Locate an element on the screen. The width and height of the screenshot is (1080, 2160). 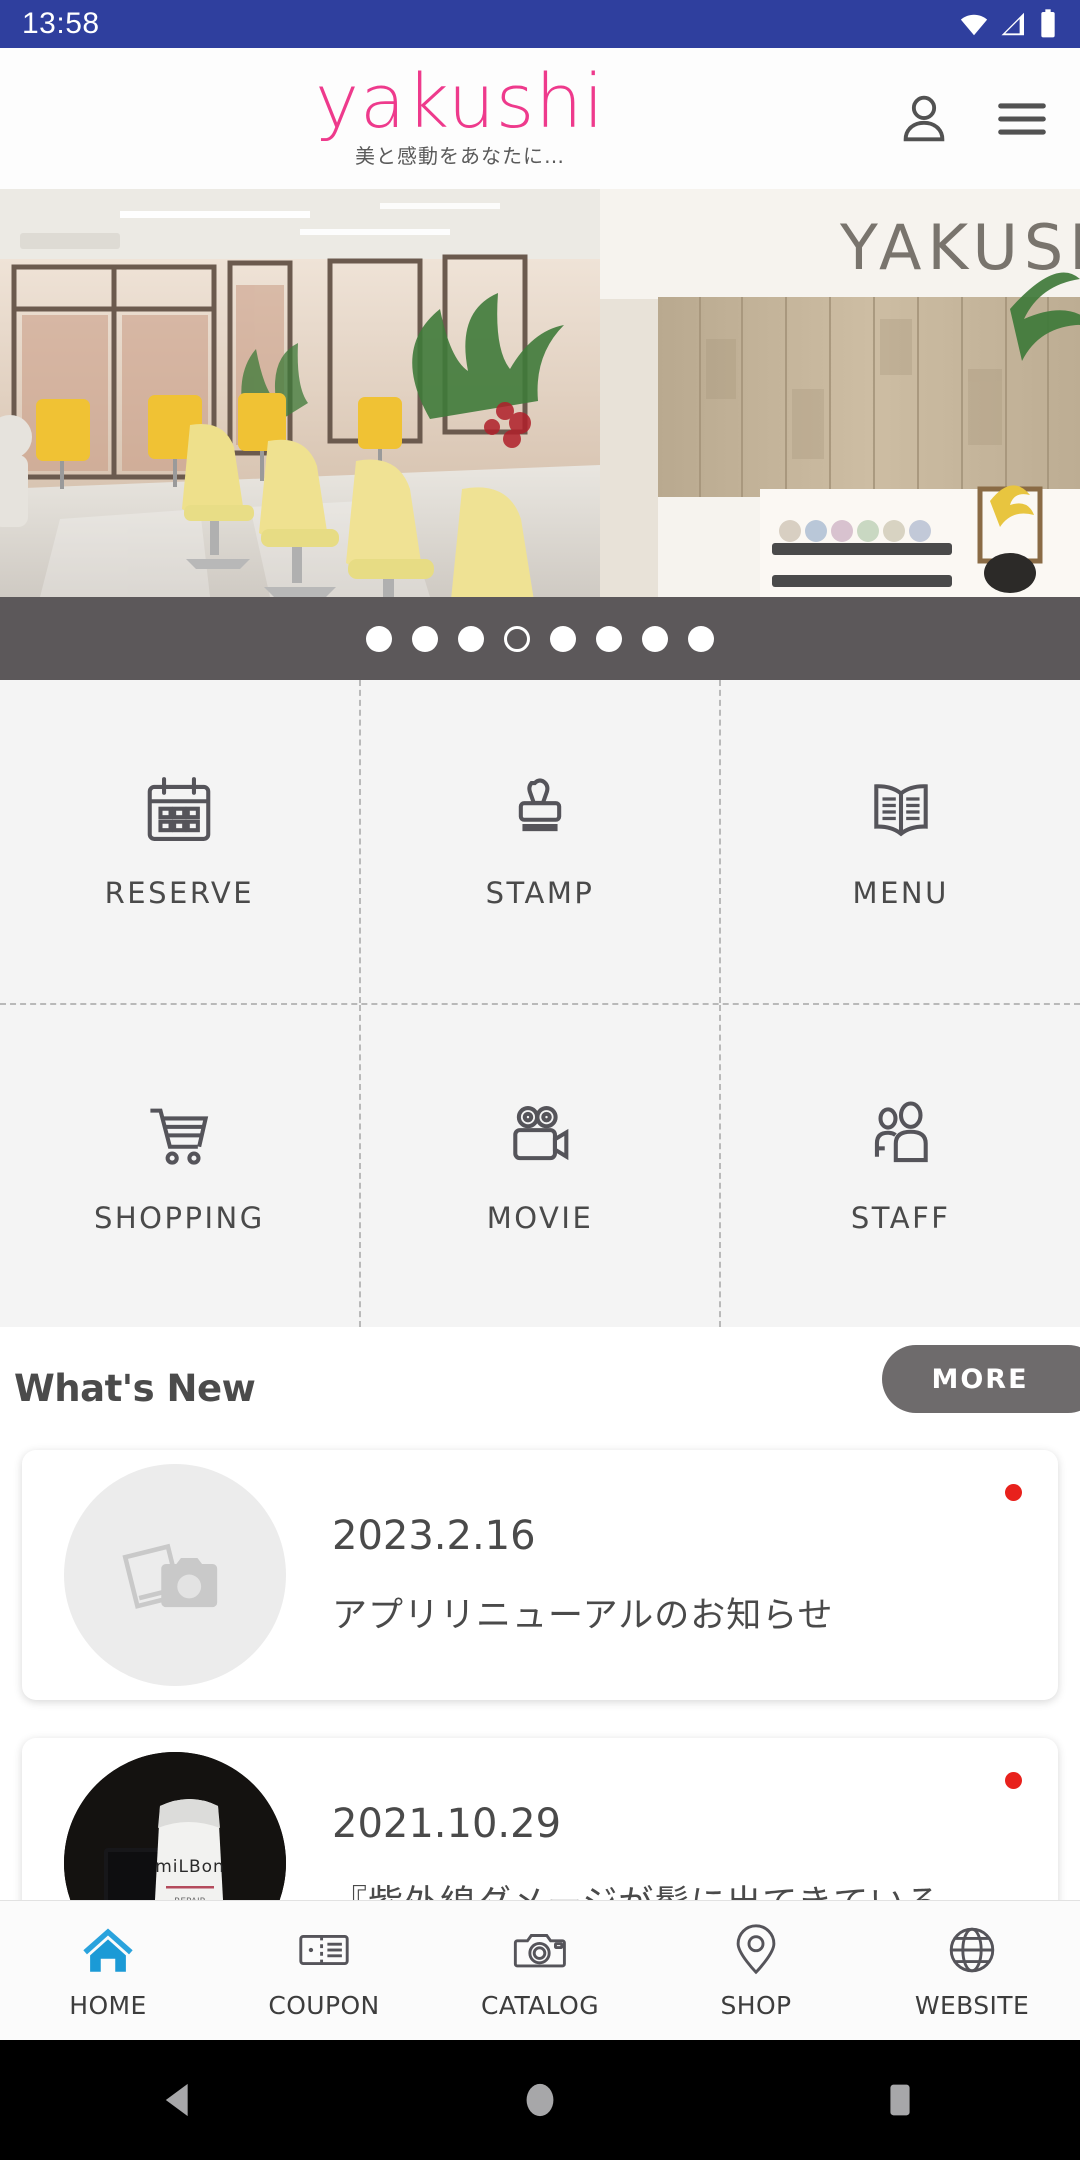
home-icon is located at coordinates (108, 1950).